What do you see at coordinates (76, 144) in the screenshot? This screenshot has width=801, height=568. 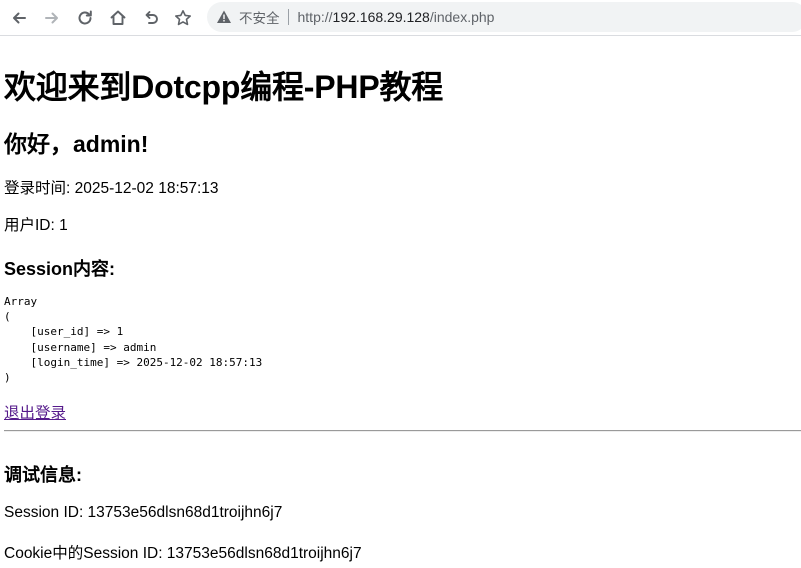 I see `greeting-heading: 你好，admin!` at bounding box center [76, 144].